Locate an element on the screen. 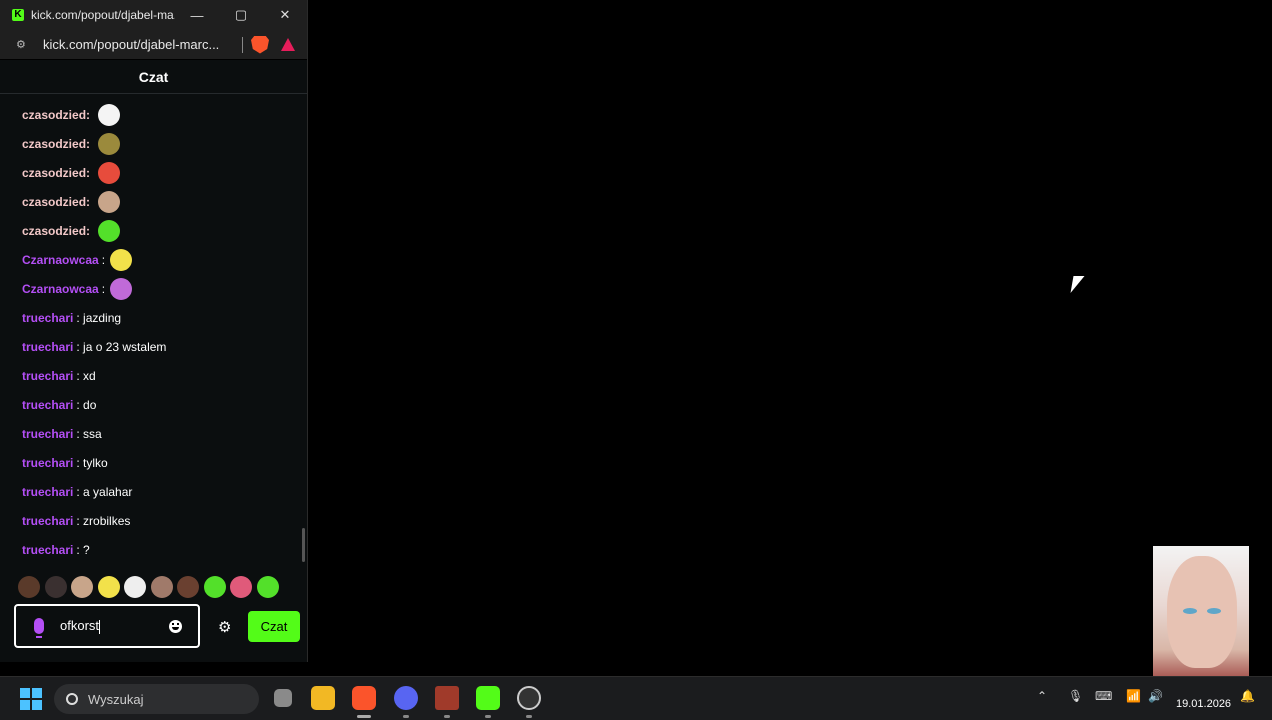  active-app-indicator is located at coordinates (364, 716).